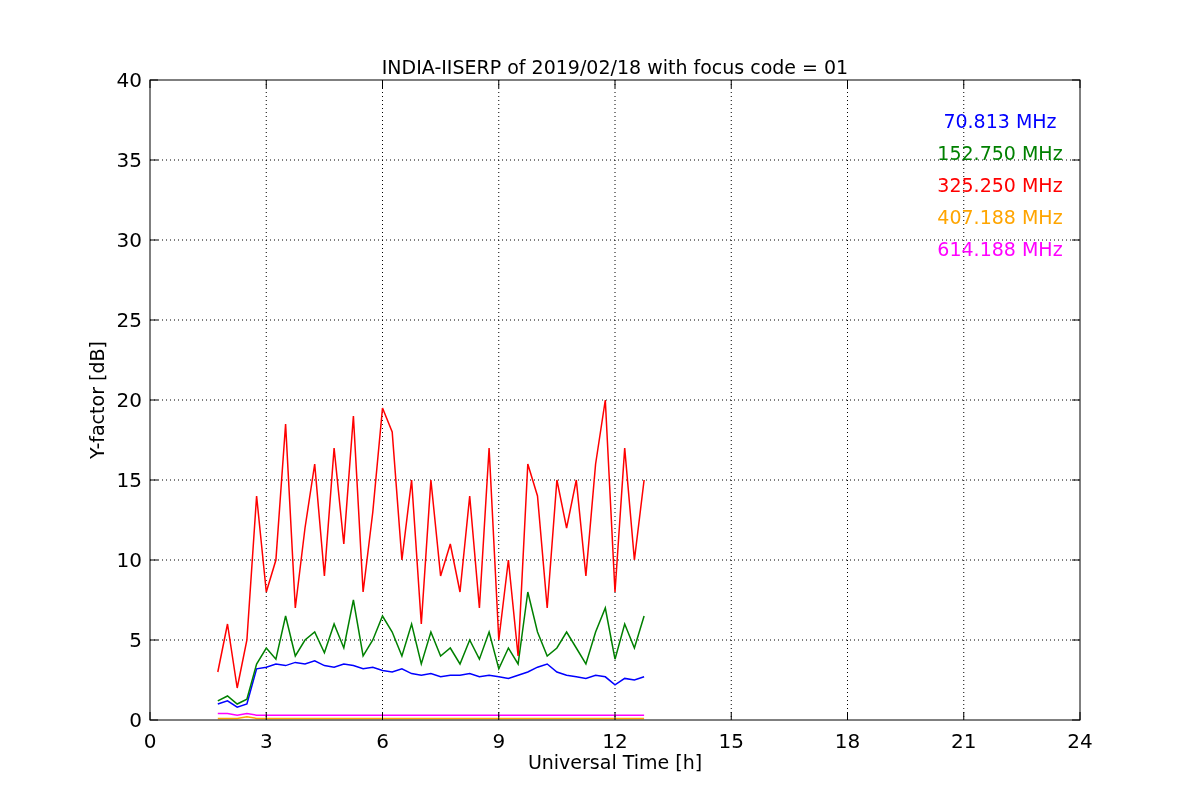  Describe the element at coordinates (129, 160) in the screenshot. I see `y-tick-label: 35` at that location.